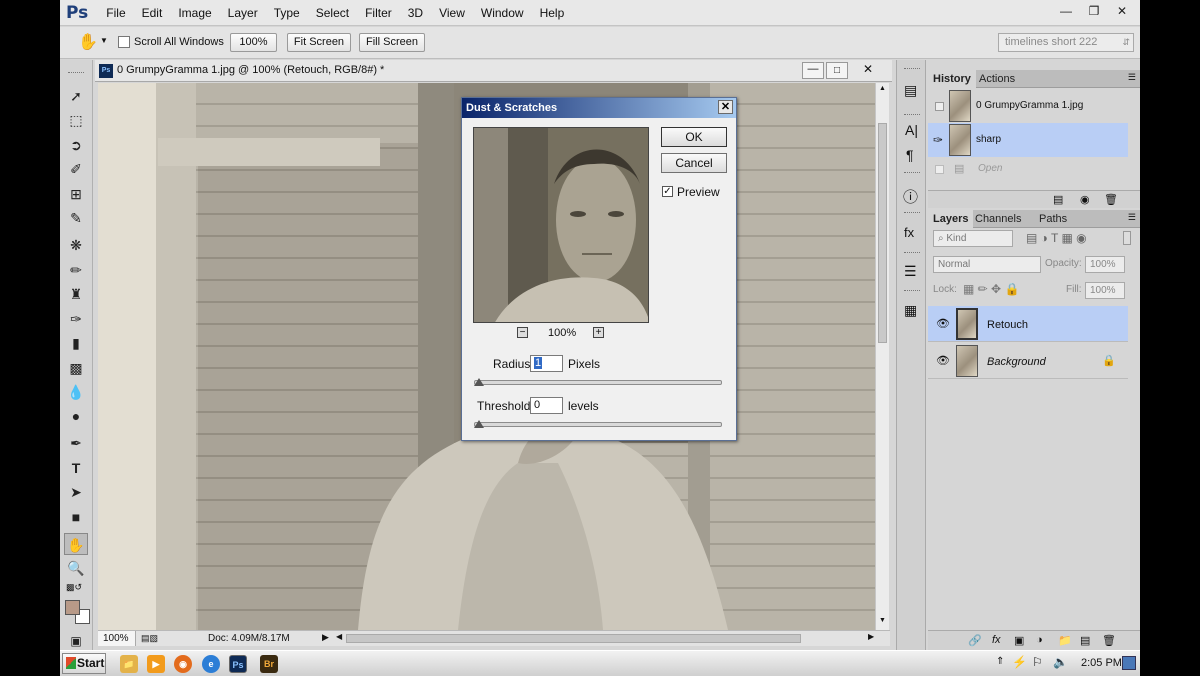  I want to click on eraser-tool-icon: ▮, so click(76, 343).